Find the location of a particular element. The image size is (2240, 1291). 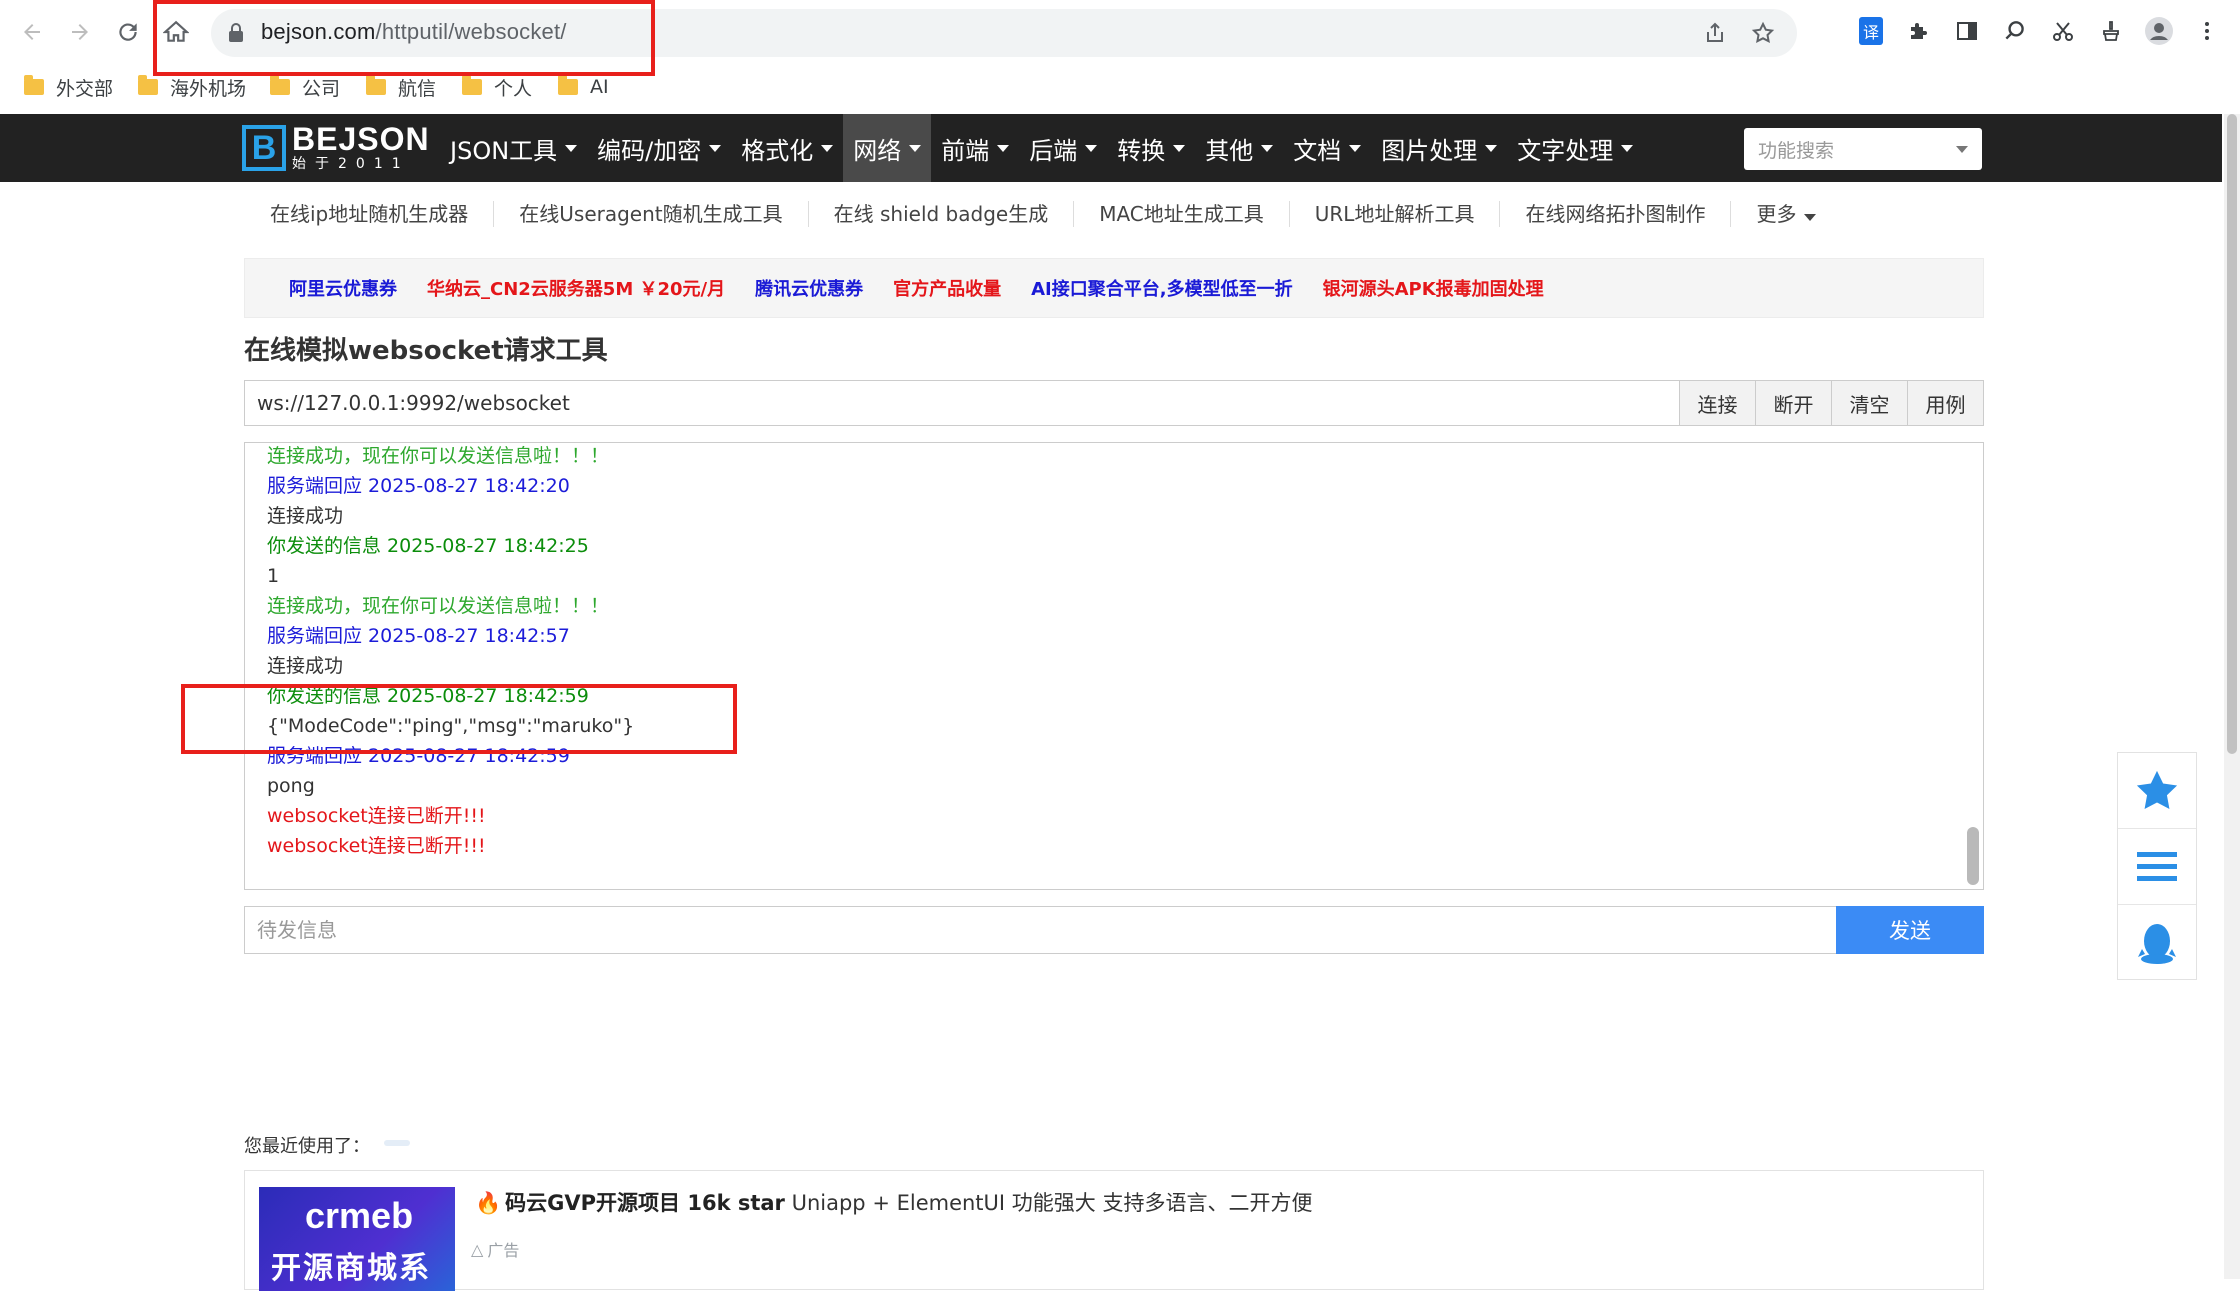

logo-subtitle: 始于2011 is located at coordinates (351, 164).